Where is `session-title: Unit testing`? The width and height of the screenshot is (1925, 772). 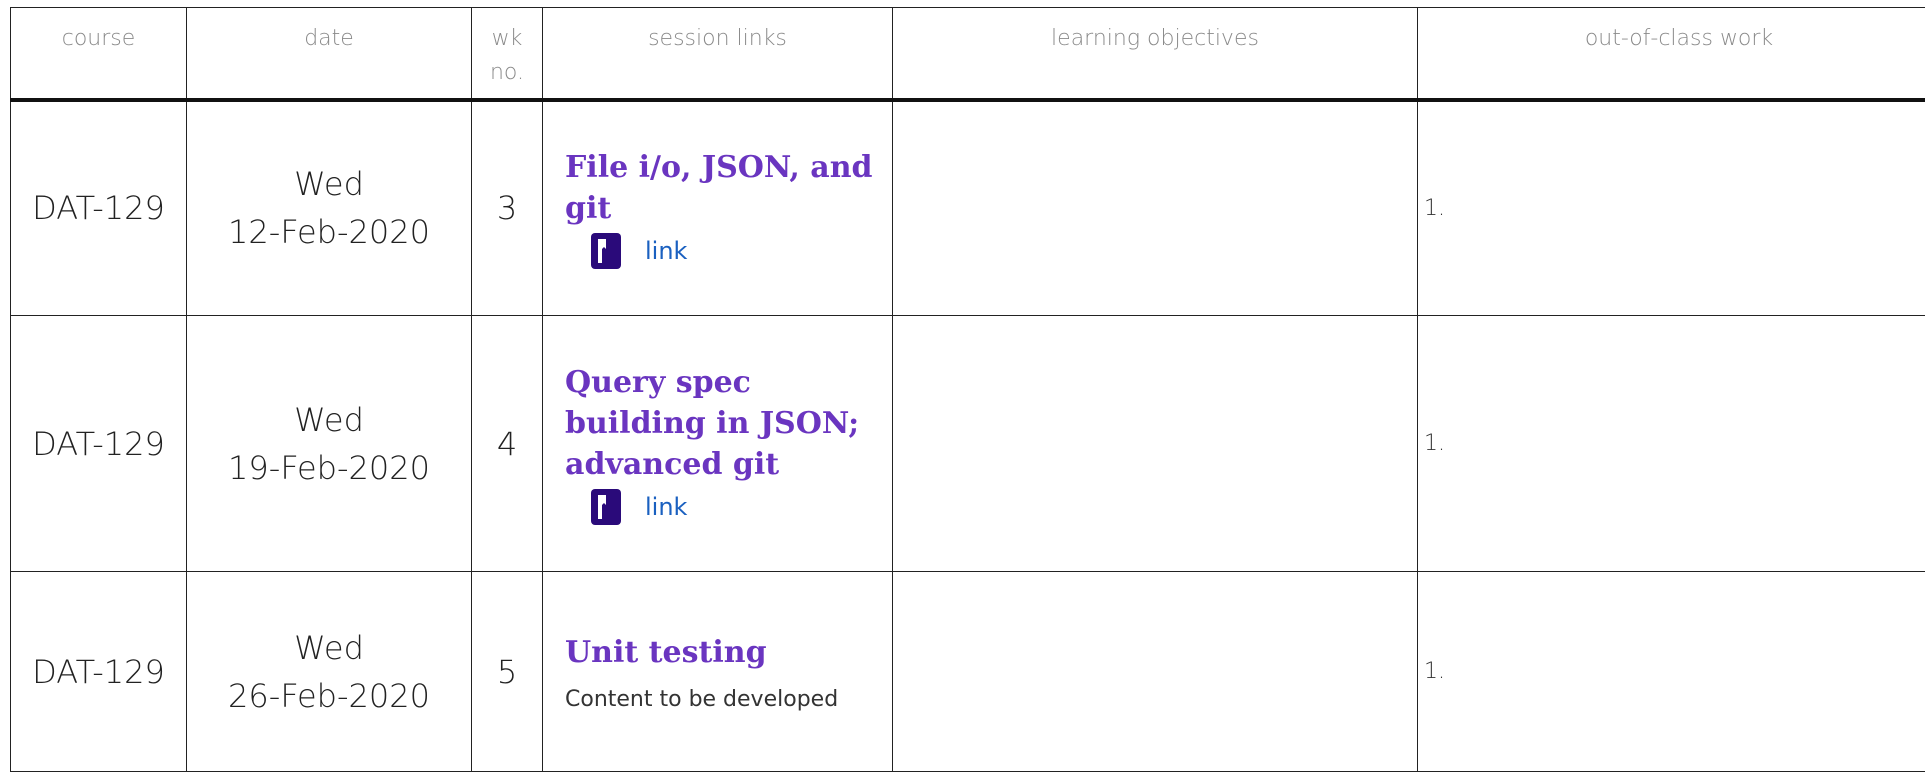
session-title: Unit testing is located at coordinates (722, 652).